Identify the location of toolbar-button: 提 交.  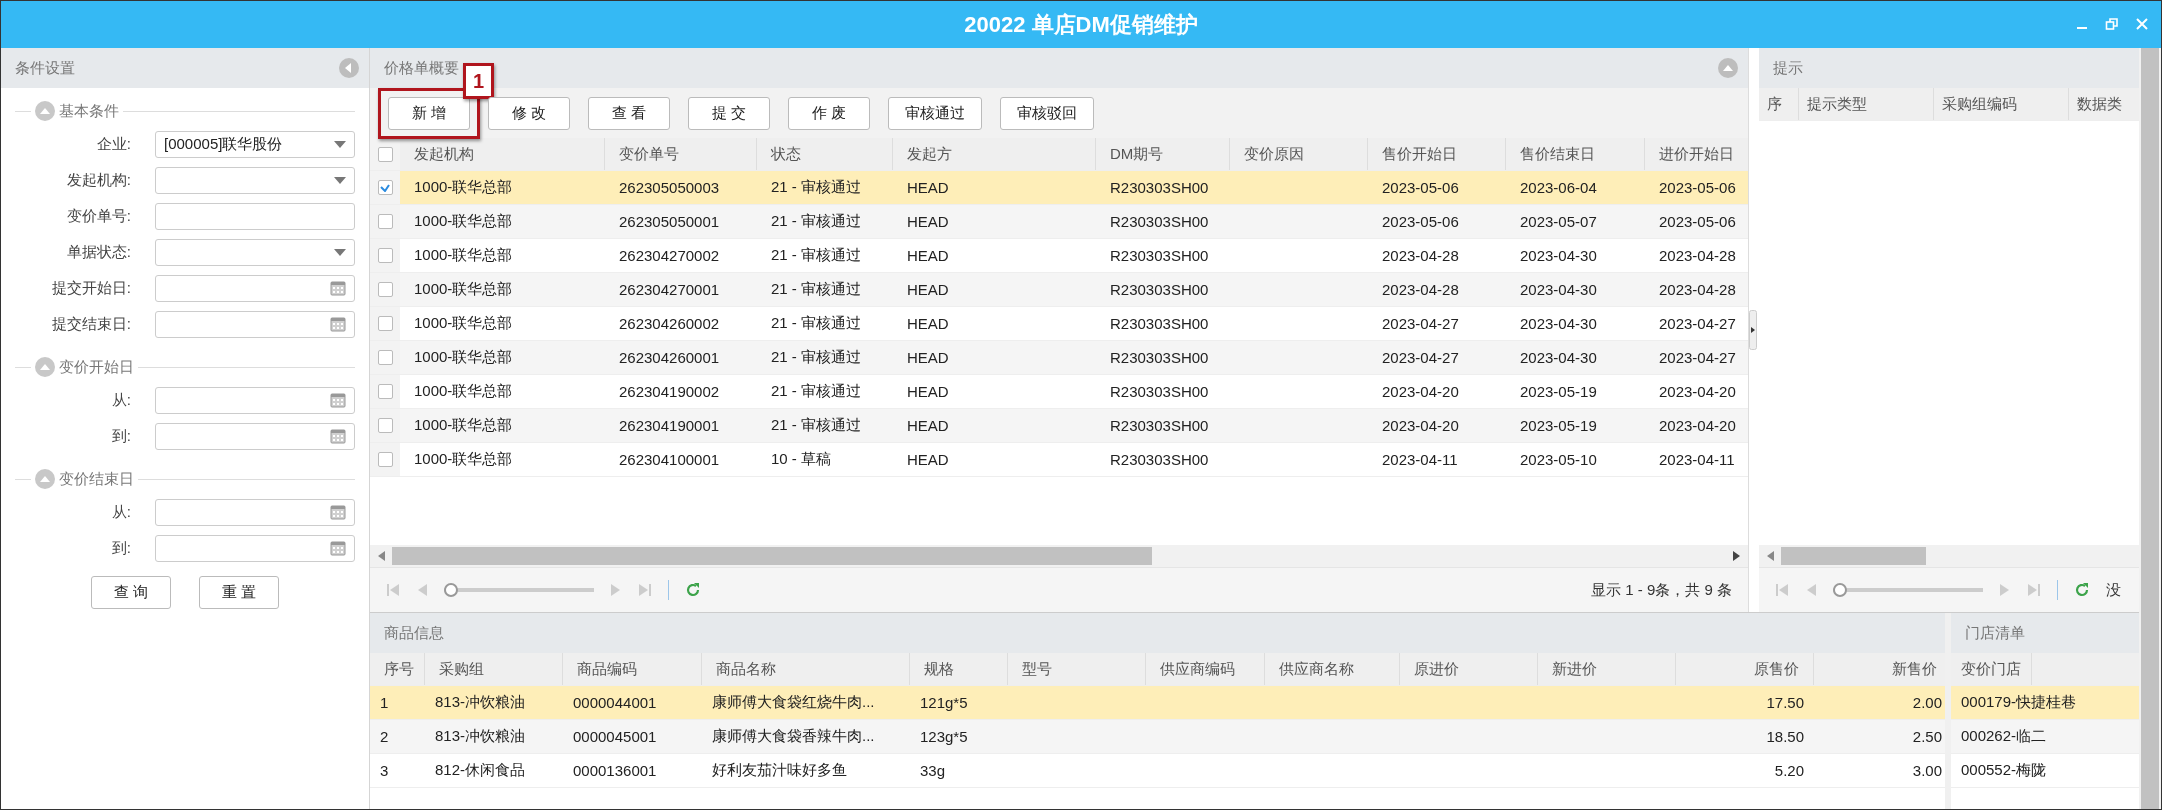
(729, 113).